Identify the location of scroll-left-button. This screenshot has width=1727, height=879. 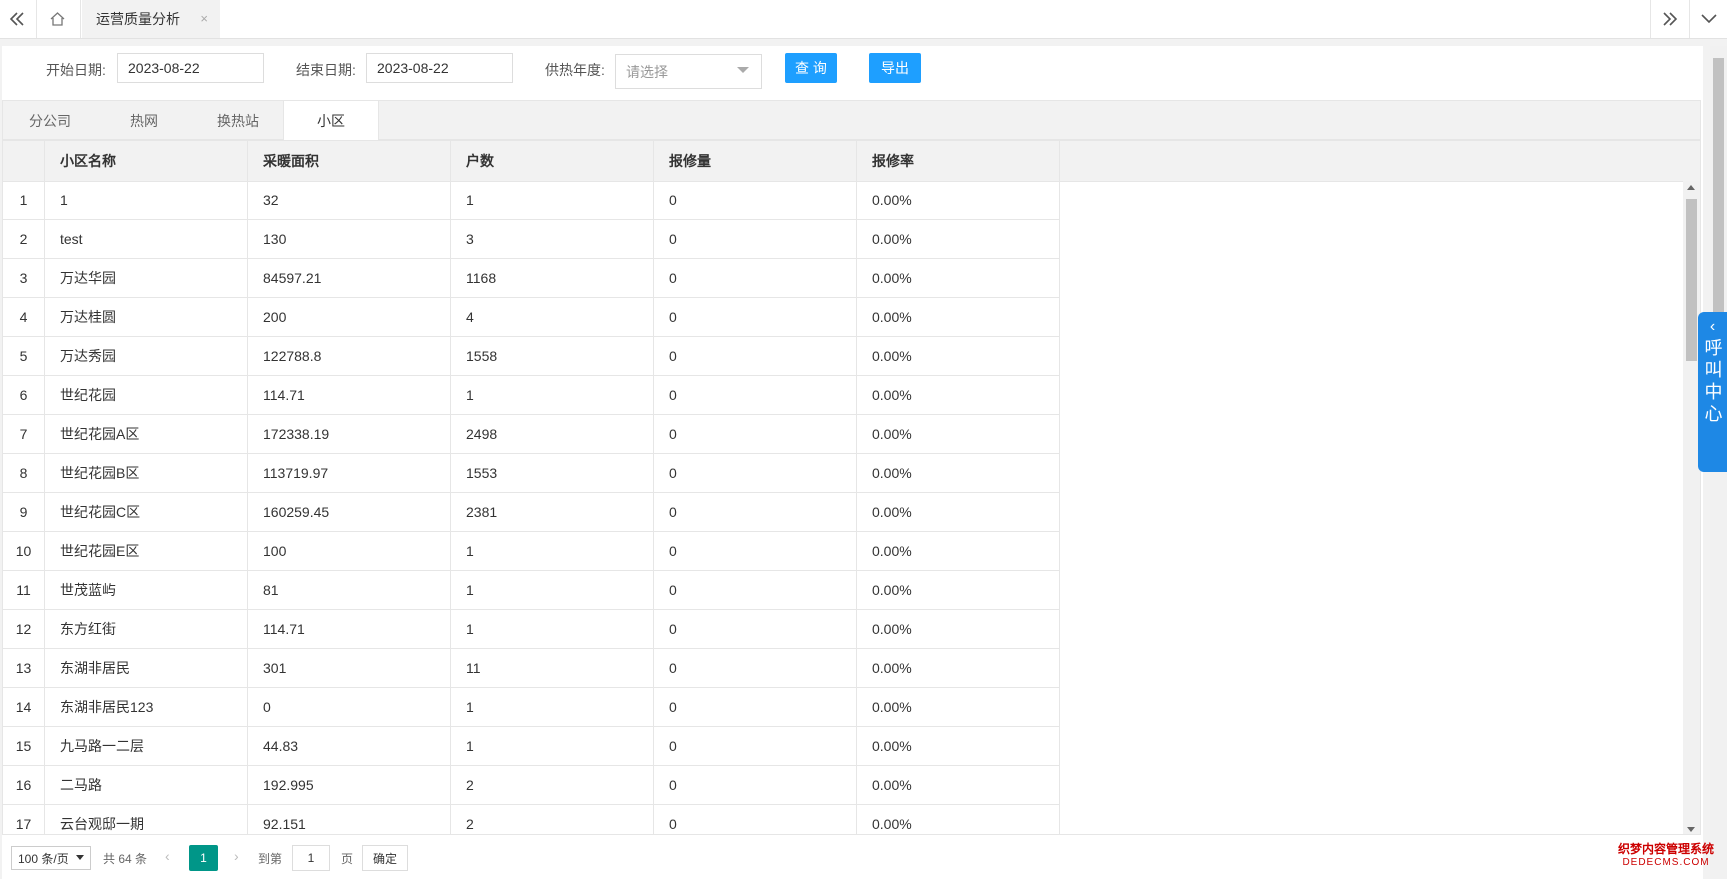
(17, 19).